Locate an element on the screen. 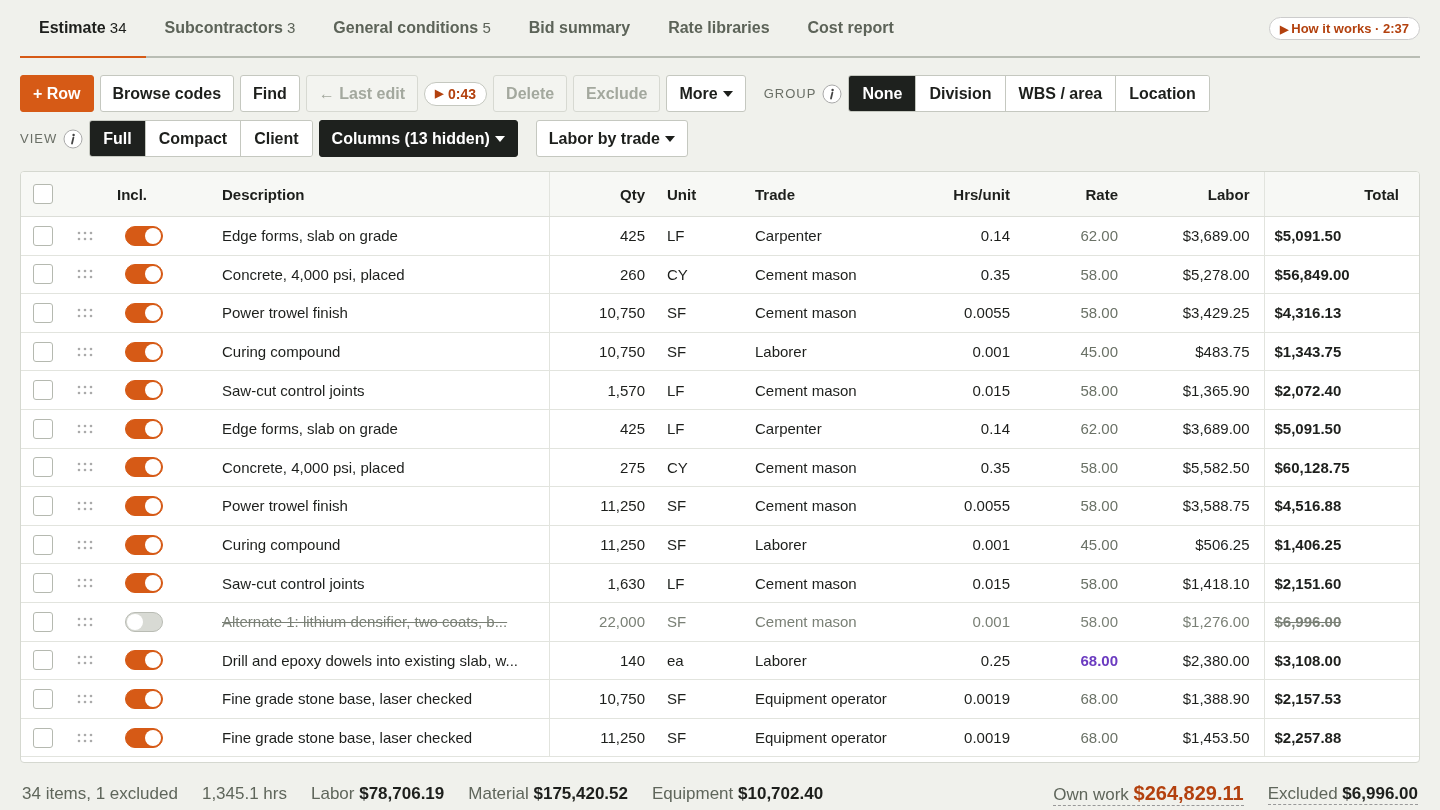  toolbar-button: Find is located at coordinates (270, 93).